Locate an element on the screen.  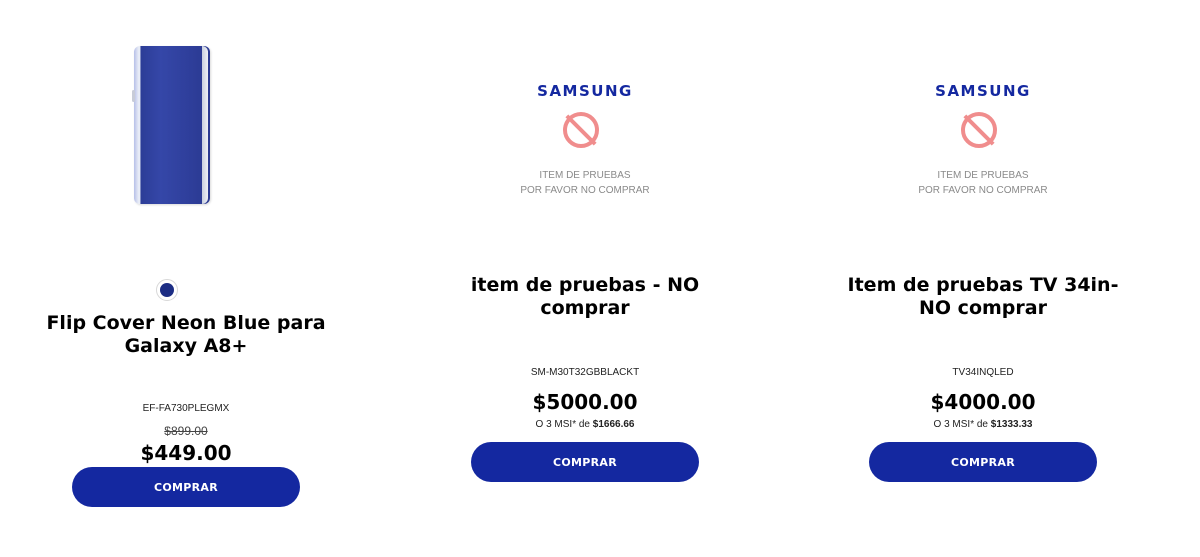
product-image-flip-cover is located at coordinates (171, 125).